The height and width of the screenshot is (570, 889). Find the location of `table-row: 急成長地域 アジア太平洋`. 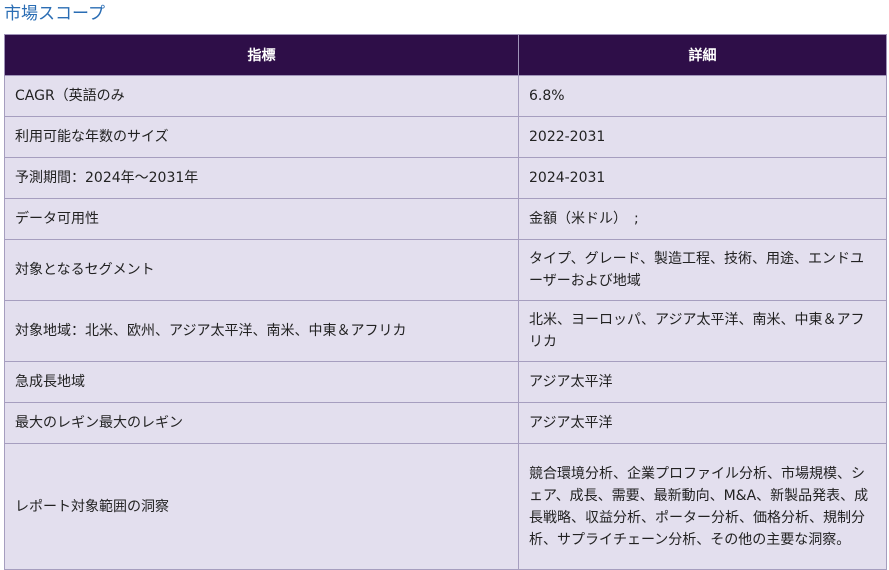

table-row: 急成長地域 アジア太平洋 is located at coordinates (445, 382).